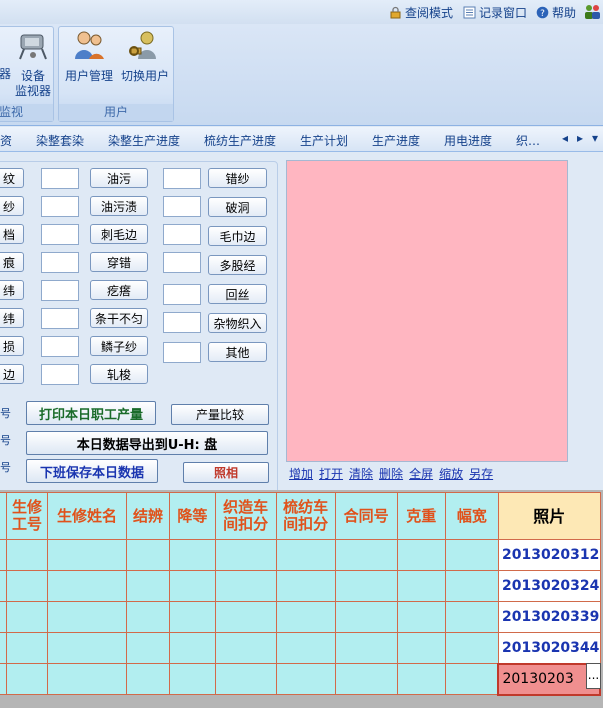 The height and width of the screenshot is (708, 603). Describe the element at coordinates (237, 178) in the screenshot. I see `defect-c3-0: 错纱` at that location.